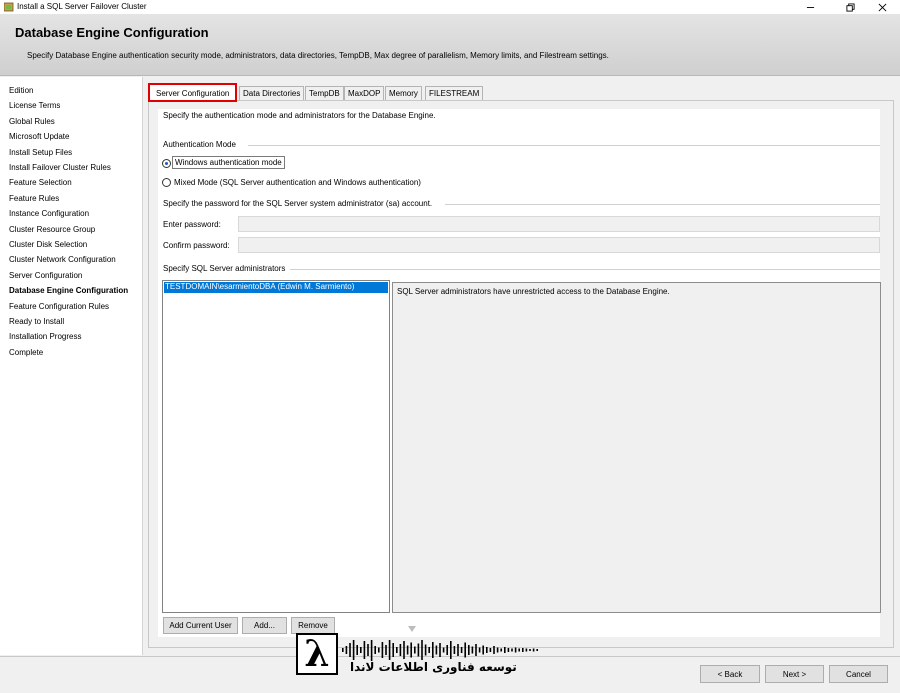 Image resolution: width=900 pixels, height=693 pixels. What do you see at coordinates (228, 162) in the screenshot?
I see `windows-auth-label: Windows authentication mode` at bounding box center [228, 162].